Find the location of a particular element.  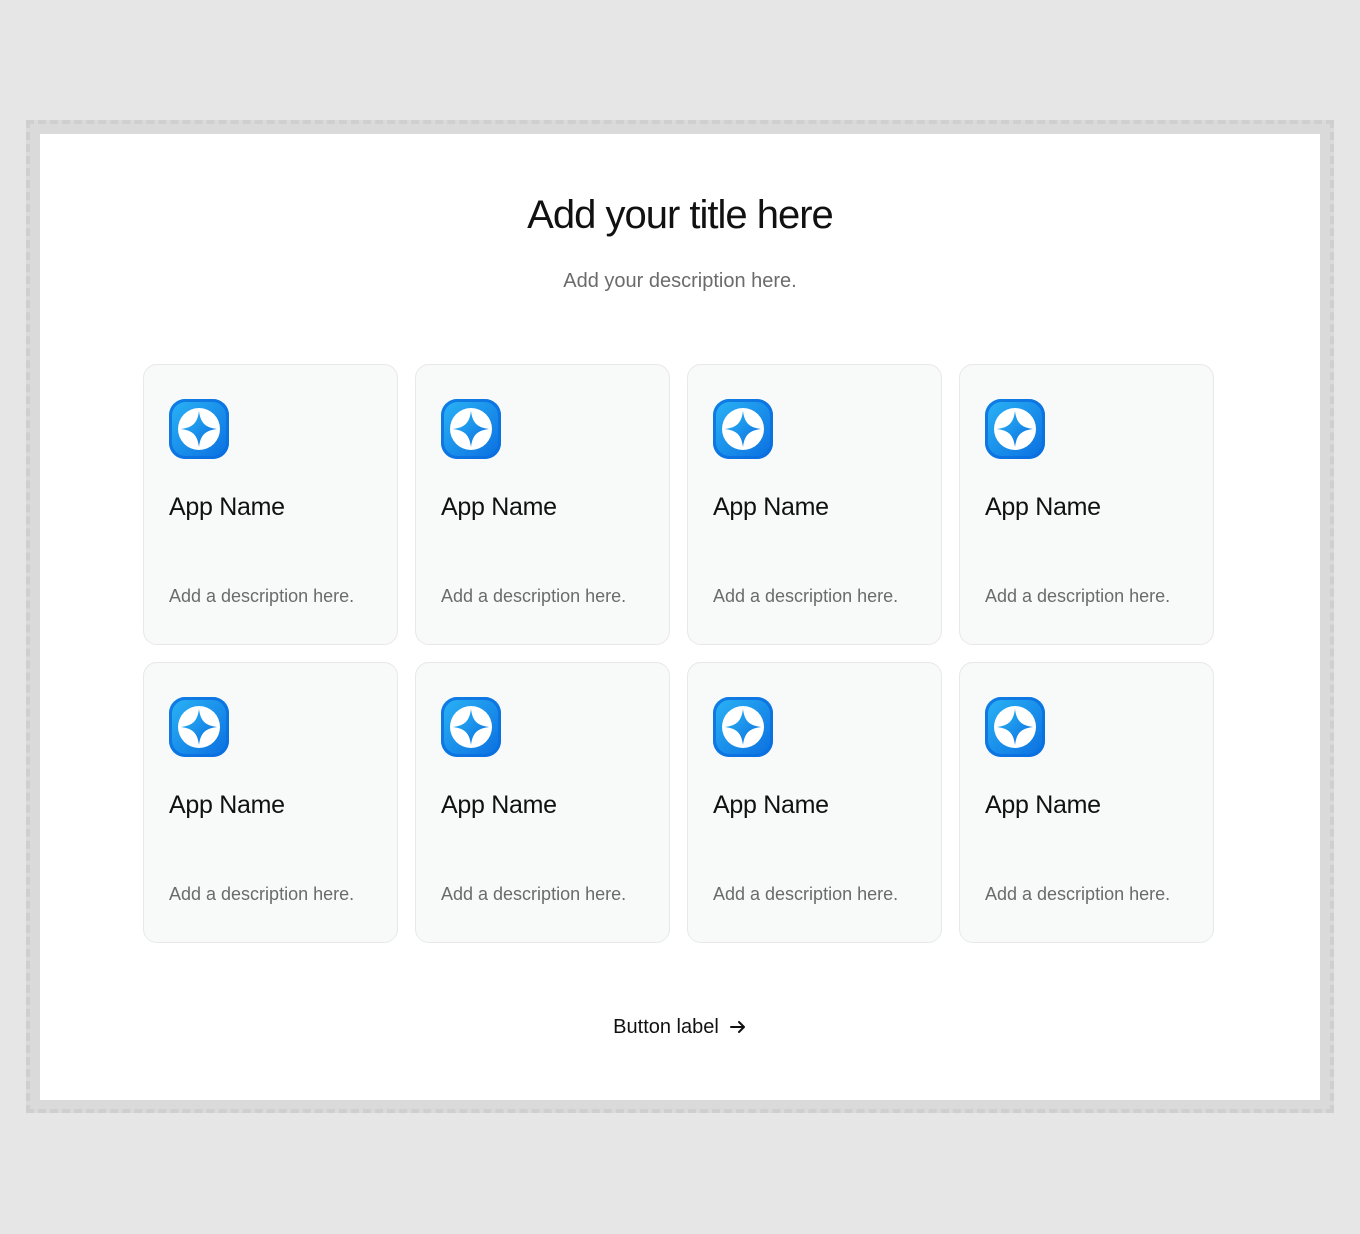

arrow-right-icon is located at coordinates (738, 1027).